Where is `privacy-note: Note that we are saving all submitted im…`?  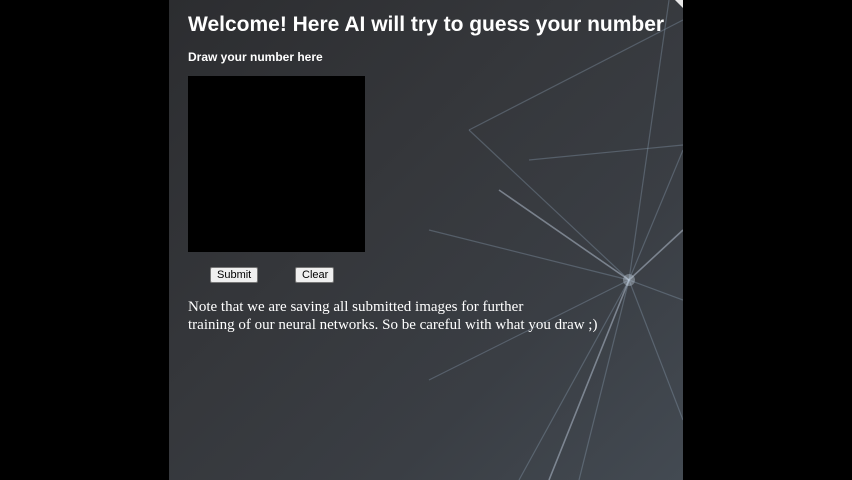 privacy-note: Note that we are saving all submitted im… is located at coordinates (428, 316).